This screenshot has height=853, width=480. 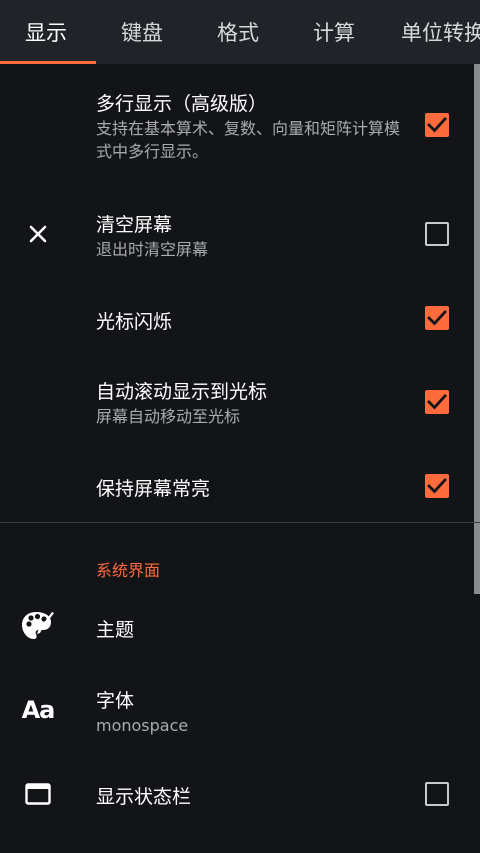 I want to click on setting-title: 多行显示（高级版）, so click(x=182, y=104).